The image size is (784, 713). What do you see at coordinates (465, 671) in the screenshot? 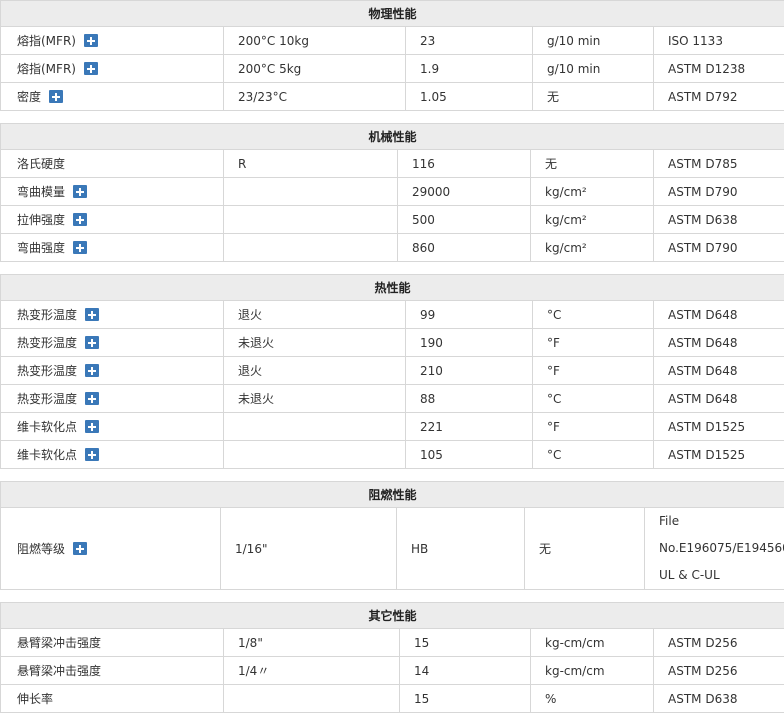
I see `value: 14` at bounding box center [465, 671].